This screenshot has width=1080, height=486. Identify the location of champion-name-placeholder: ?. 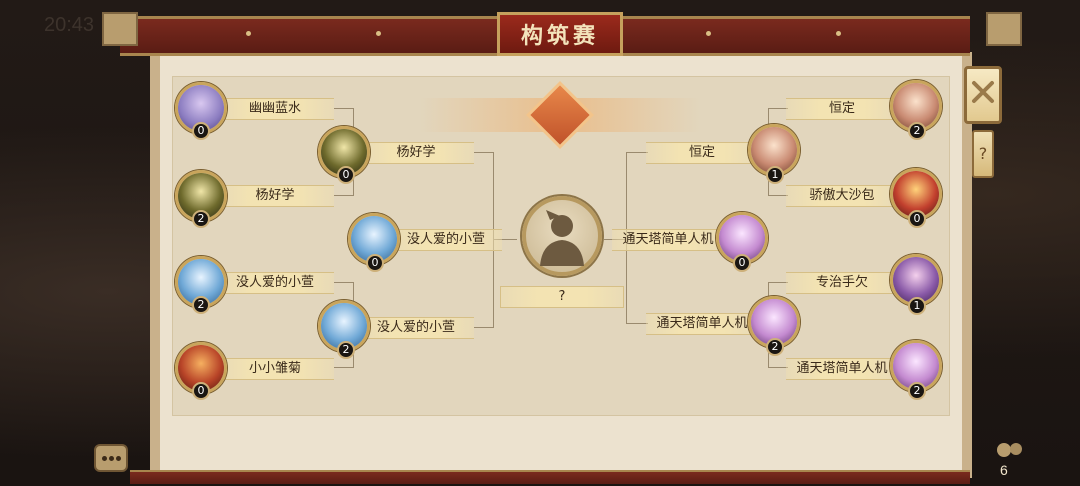
(562, 297).